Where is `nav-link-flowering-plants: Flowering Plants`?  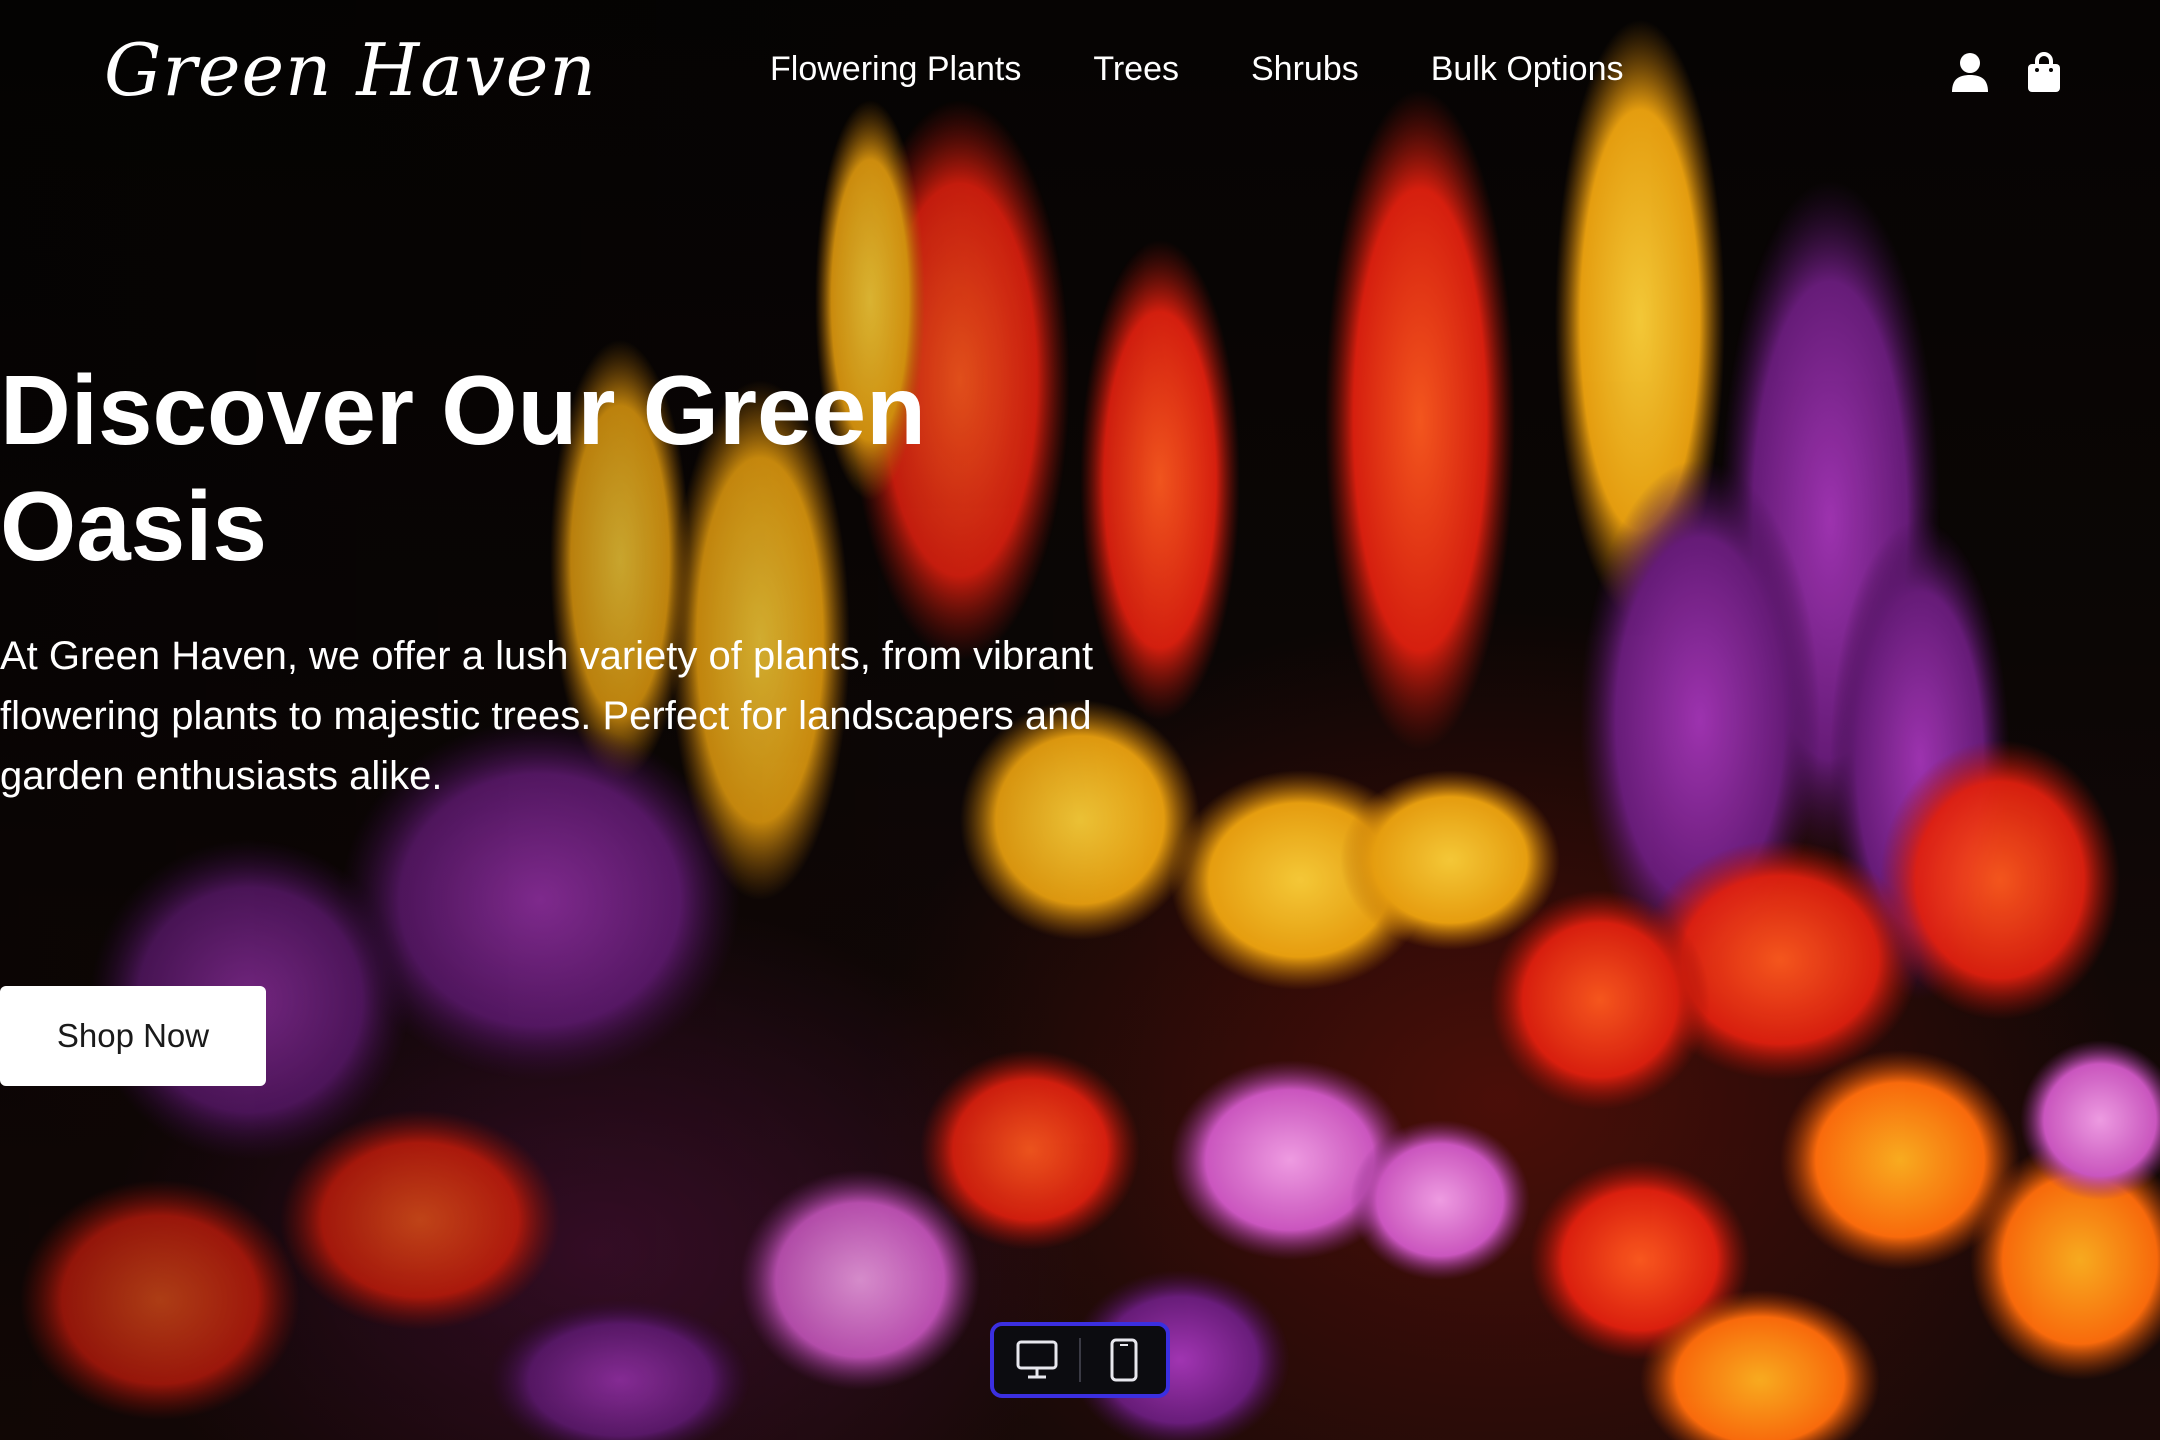 nav-link-flowering-plants: Flowering Plants is located at coordinates (895, 69).